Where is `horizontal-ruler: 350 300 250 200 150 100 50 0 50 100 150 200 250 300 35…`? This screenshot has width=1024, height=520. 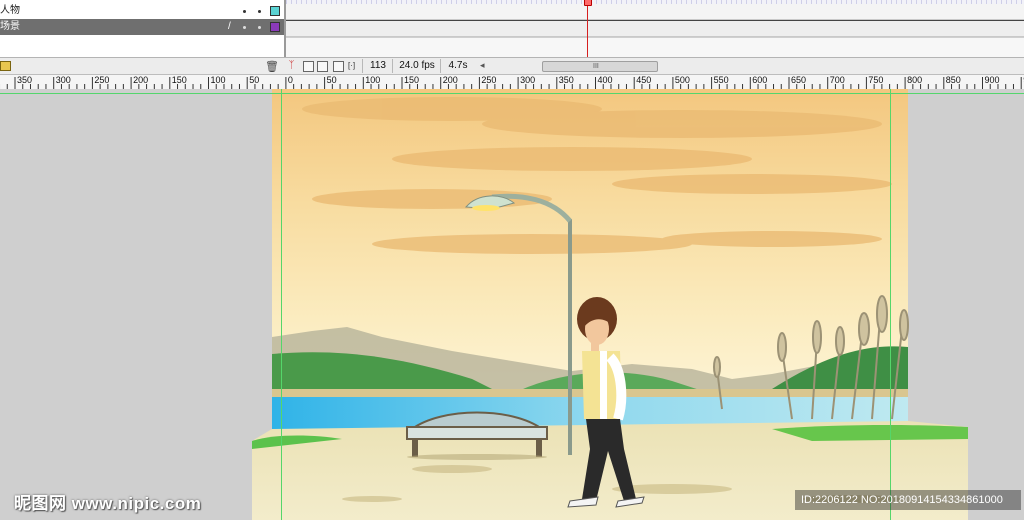 horizontal-ruler: 350 300 250 200 150 100 50 0 50 100 150 200 250 300 35… is located at coordinates (512, 82).